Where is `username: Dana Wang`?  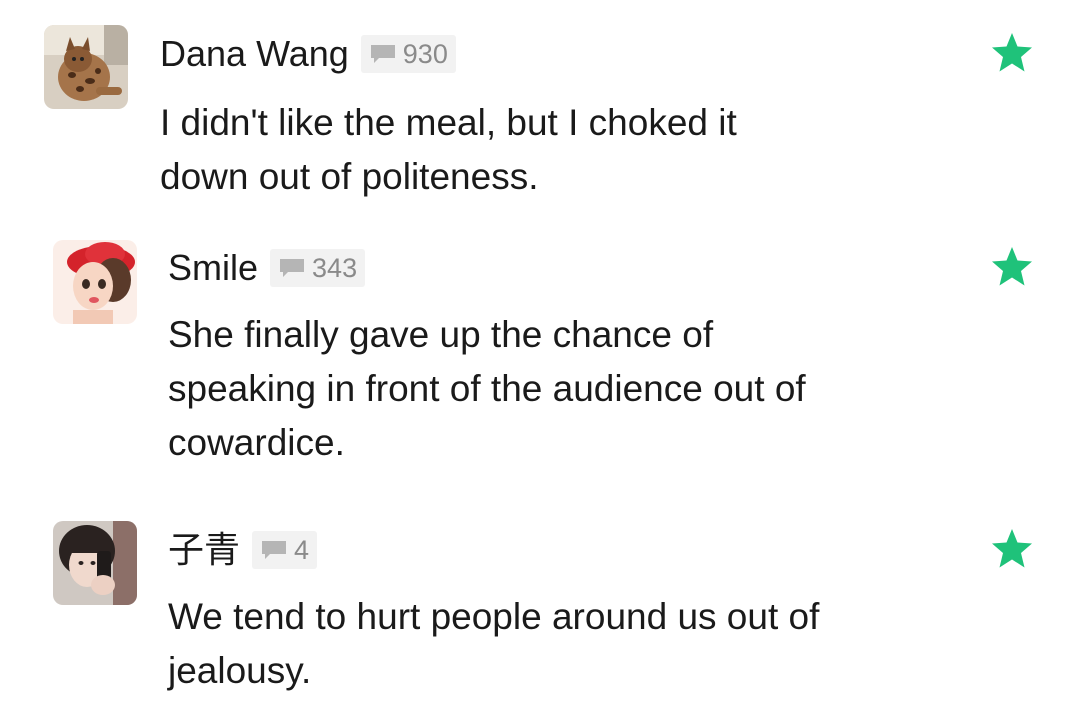 username: Dana Wang is located at coordinates (254, 54).